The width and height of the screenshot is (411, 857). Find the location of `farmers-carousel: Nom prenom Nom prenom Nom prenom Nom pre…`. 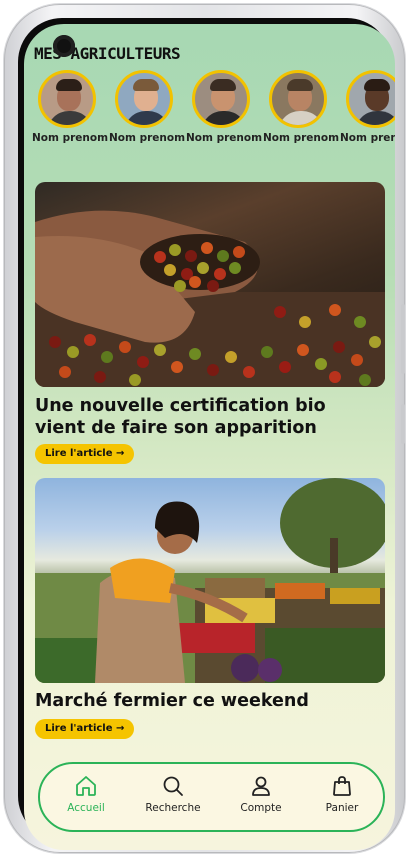

farmers-carousel: Nom prenom Nom prenom Nom prenom Nom pre… is located at coordinates (213, 110).